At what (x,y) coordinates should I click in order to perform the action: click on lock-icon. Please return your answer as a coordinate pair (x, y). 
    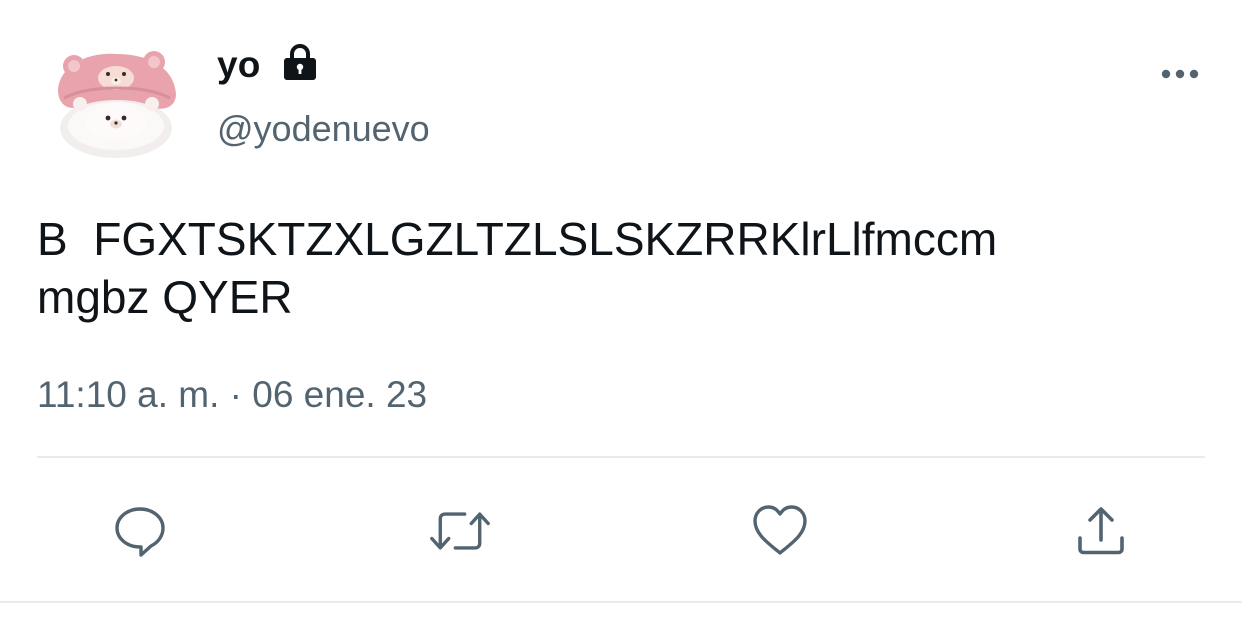
    Looking at the image, I should click on (300, 63).